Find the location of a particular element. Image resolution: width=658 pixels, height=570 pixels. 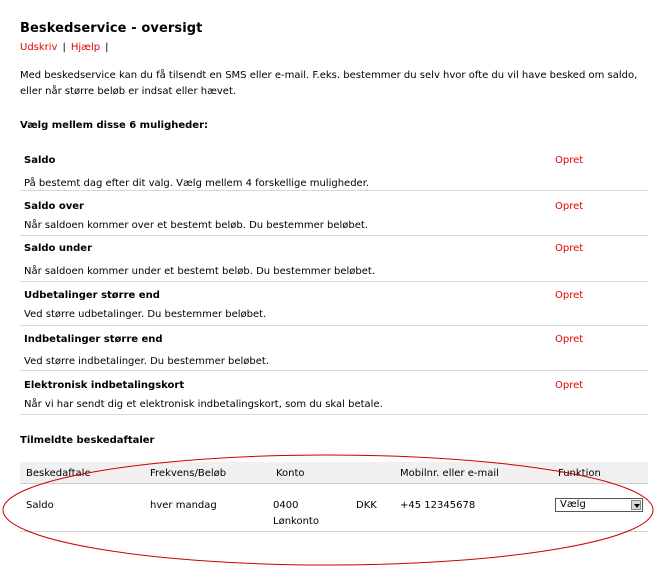

function-select-value: Vælg is located at coordinates (573, 504).